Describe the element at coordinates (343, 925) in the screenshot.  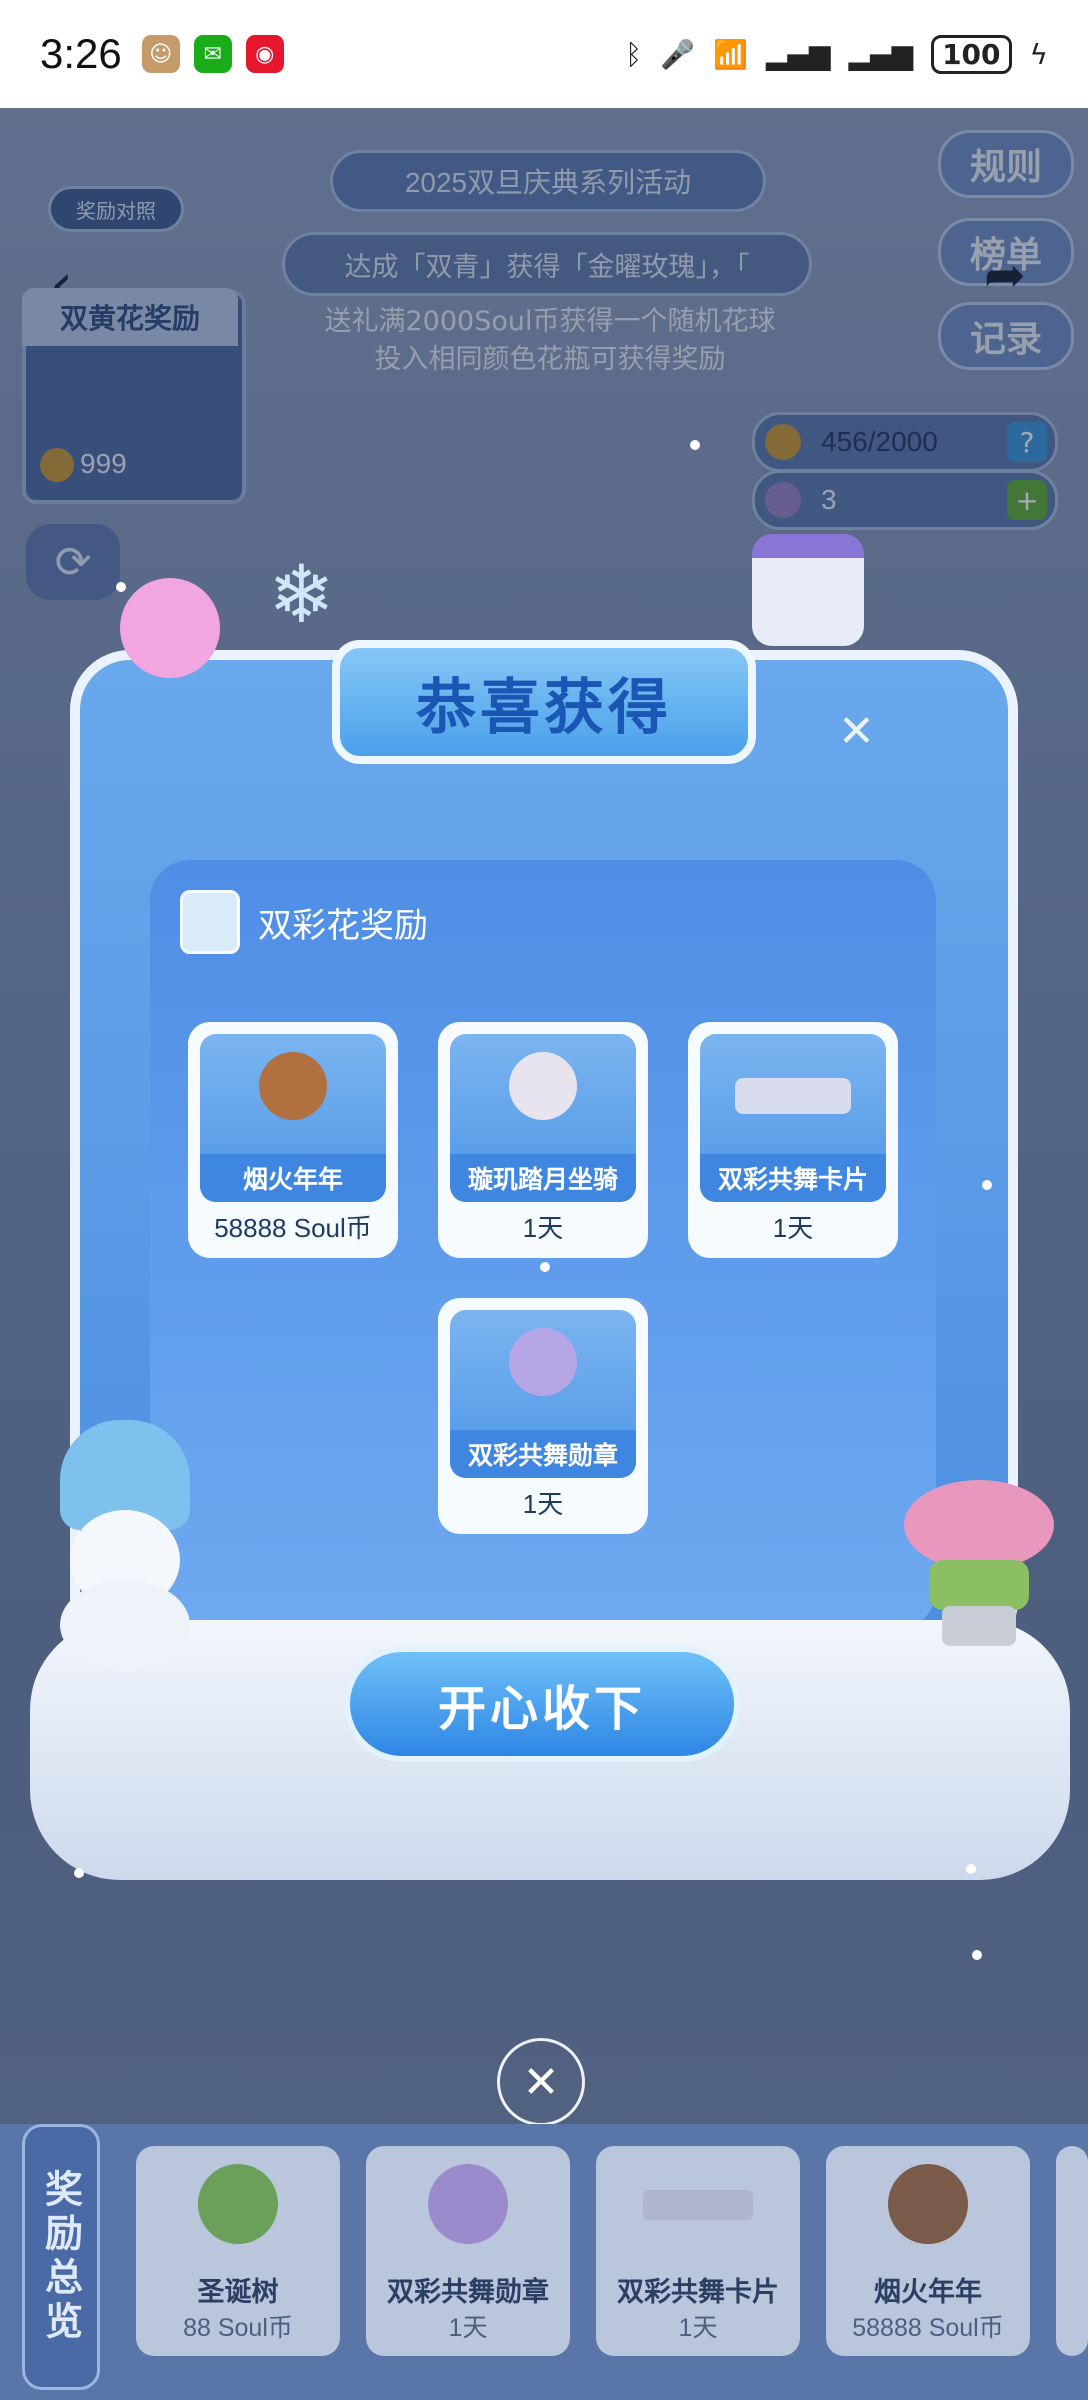
I see `section-title: 双彩花奖励` at that location.